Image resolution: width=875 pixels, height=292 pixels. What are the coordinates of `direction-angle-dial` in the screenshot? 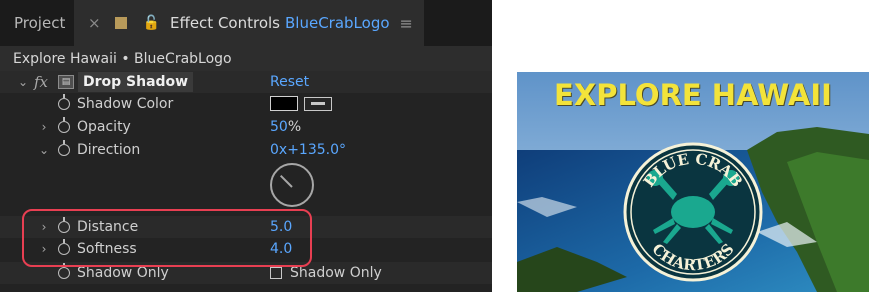 It's located at (292, 185).